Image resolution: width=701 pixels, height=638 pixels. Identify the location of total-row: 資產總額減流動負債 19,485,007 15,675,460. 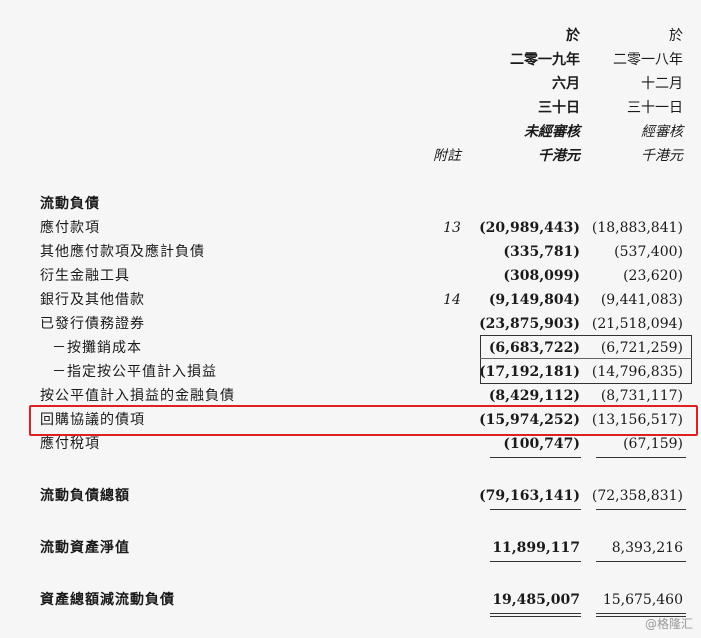
(350, 600).